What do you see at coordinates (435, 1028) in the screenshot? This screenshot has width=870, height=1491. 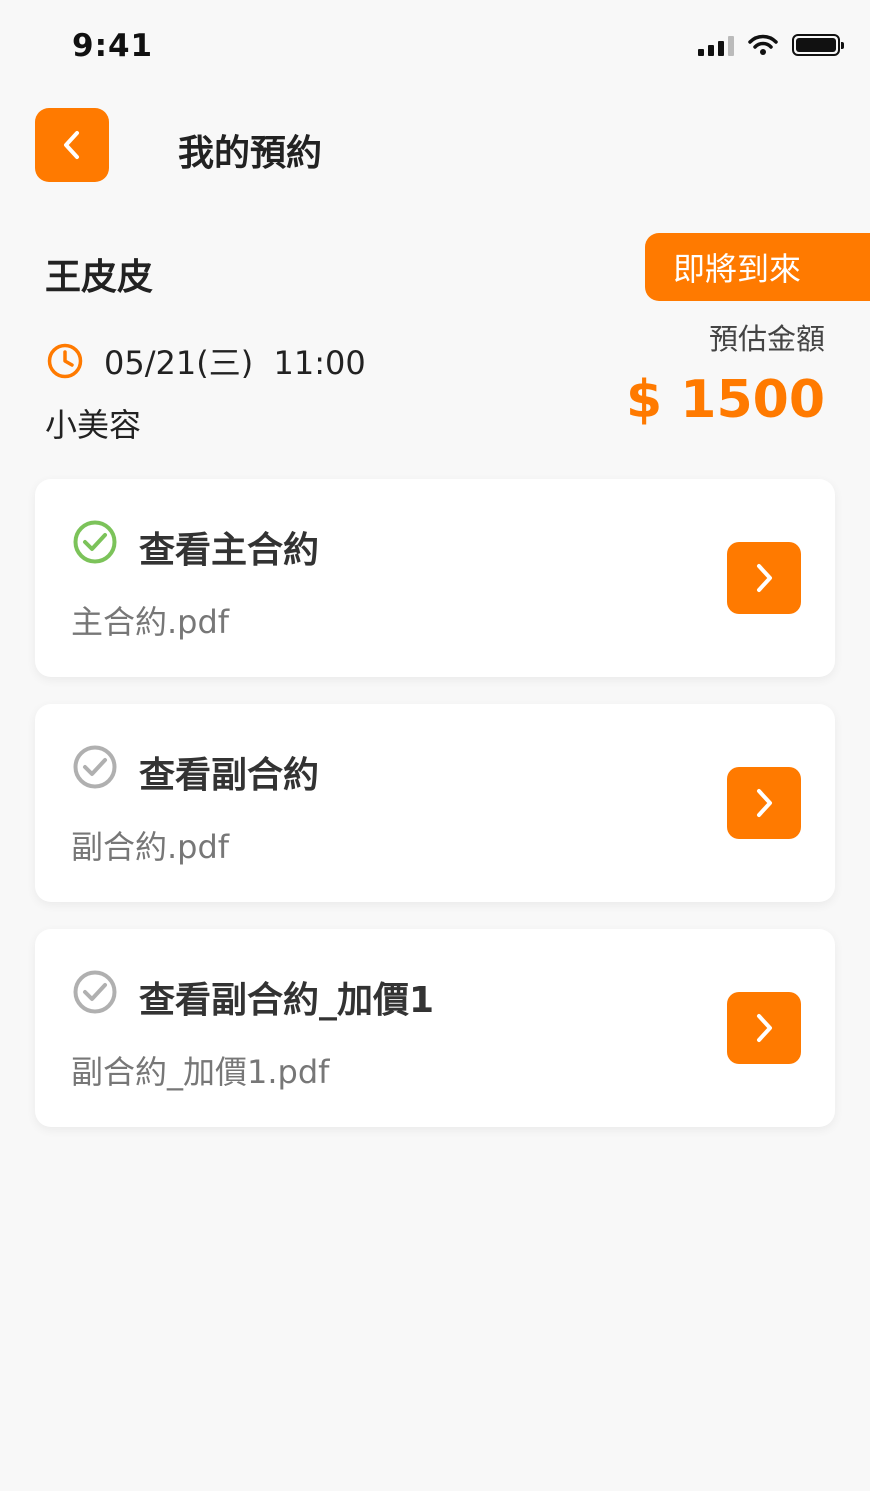 I see `document-card-sub-contract-surcharge: 查看副合約_加價1 副合約_加價1.pdf` at bounding box center [435, 1028].